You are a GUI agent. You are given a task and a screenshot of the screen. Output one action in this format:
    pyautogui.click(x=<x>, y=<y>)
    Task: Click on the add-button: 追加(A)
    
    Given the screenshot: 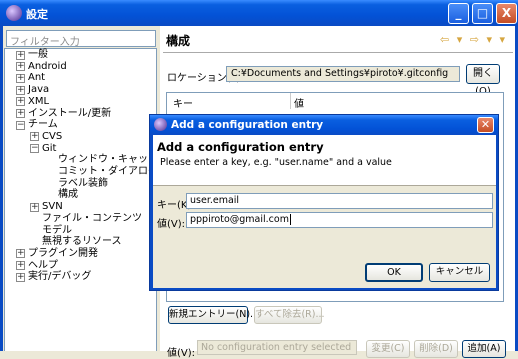 What is the action you would take?
    pyautogui.click(x=484, y=349)
    